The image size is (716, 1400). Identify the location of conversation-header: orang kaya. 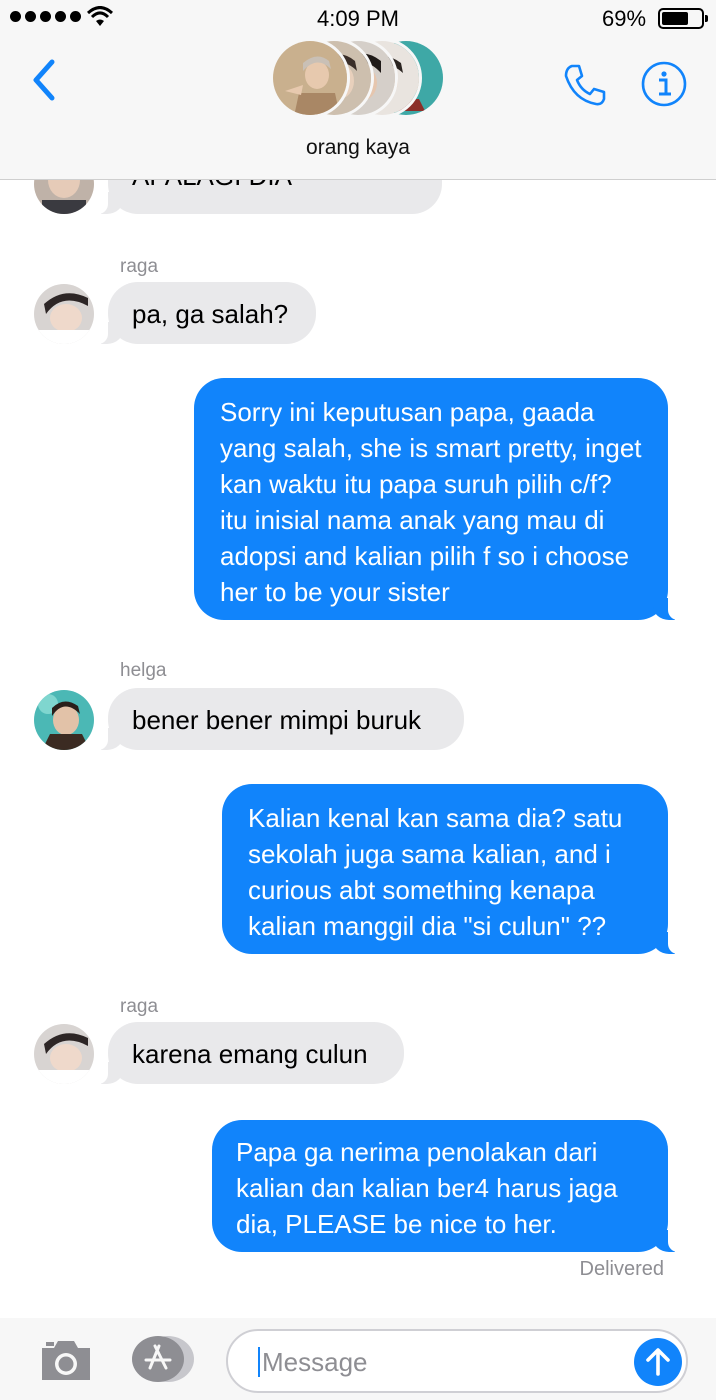
(358, 108).